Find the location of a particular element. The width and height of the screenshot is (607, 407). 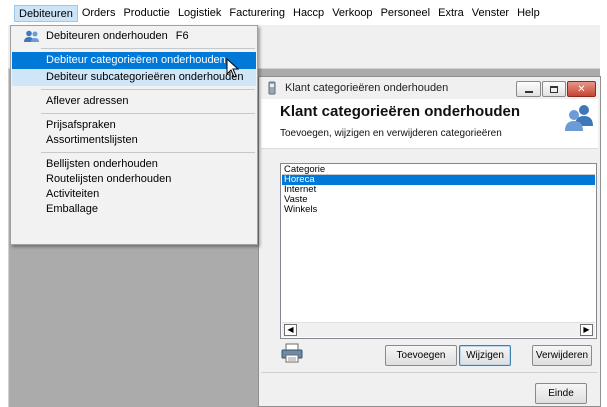

scroll-left-button: ◀ is located at coordinates (290, 330).